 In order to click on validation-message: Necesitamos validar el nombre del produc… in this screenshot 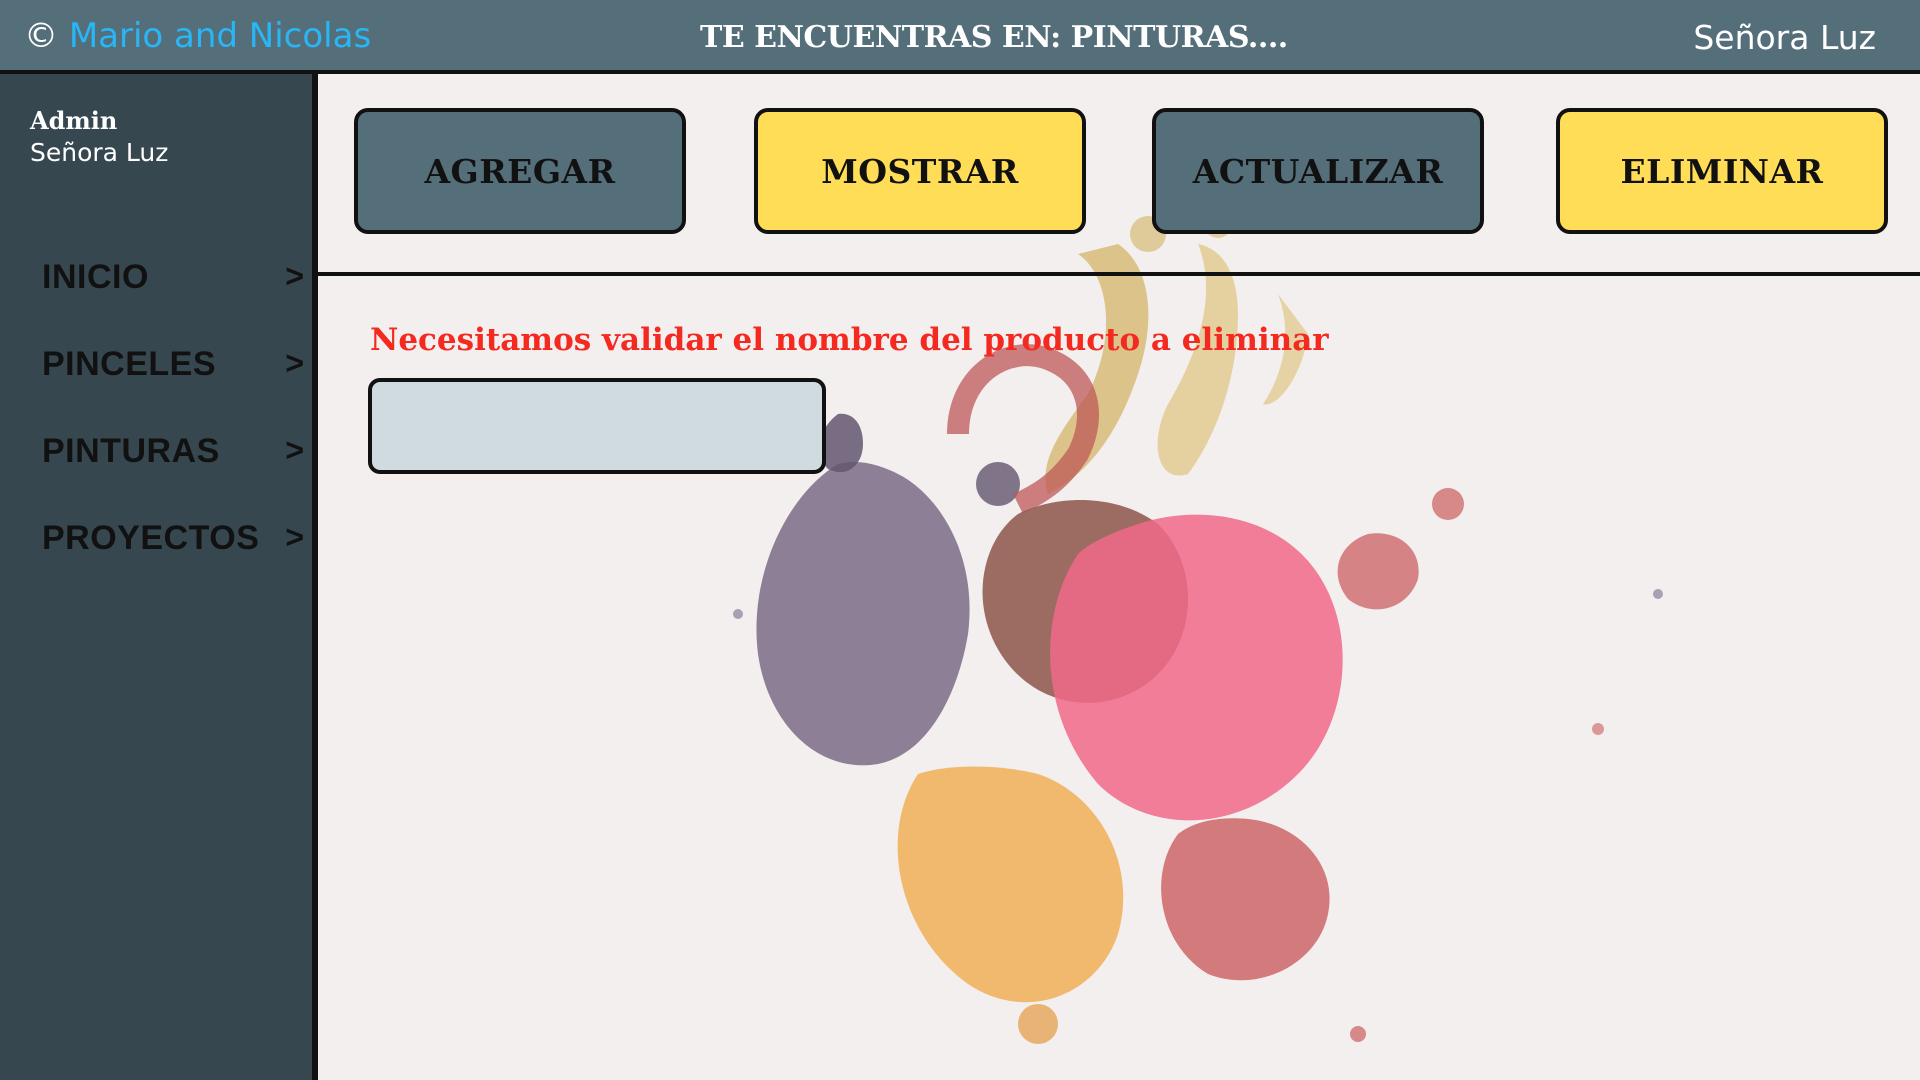, I will do `click(849, 340)`.